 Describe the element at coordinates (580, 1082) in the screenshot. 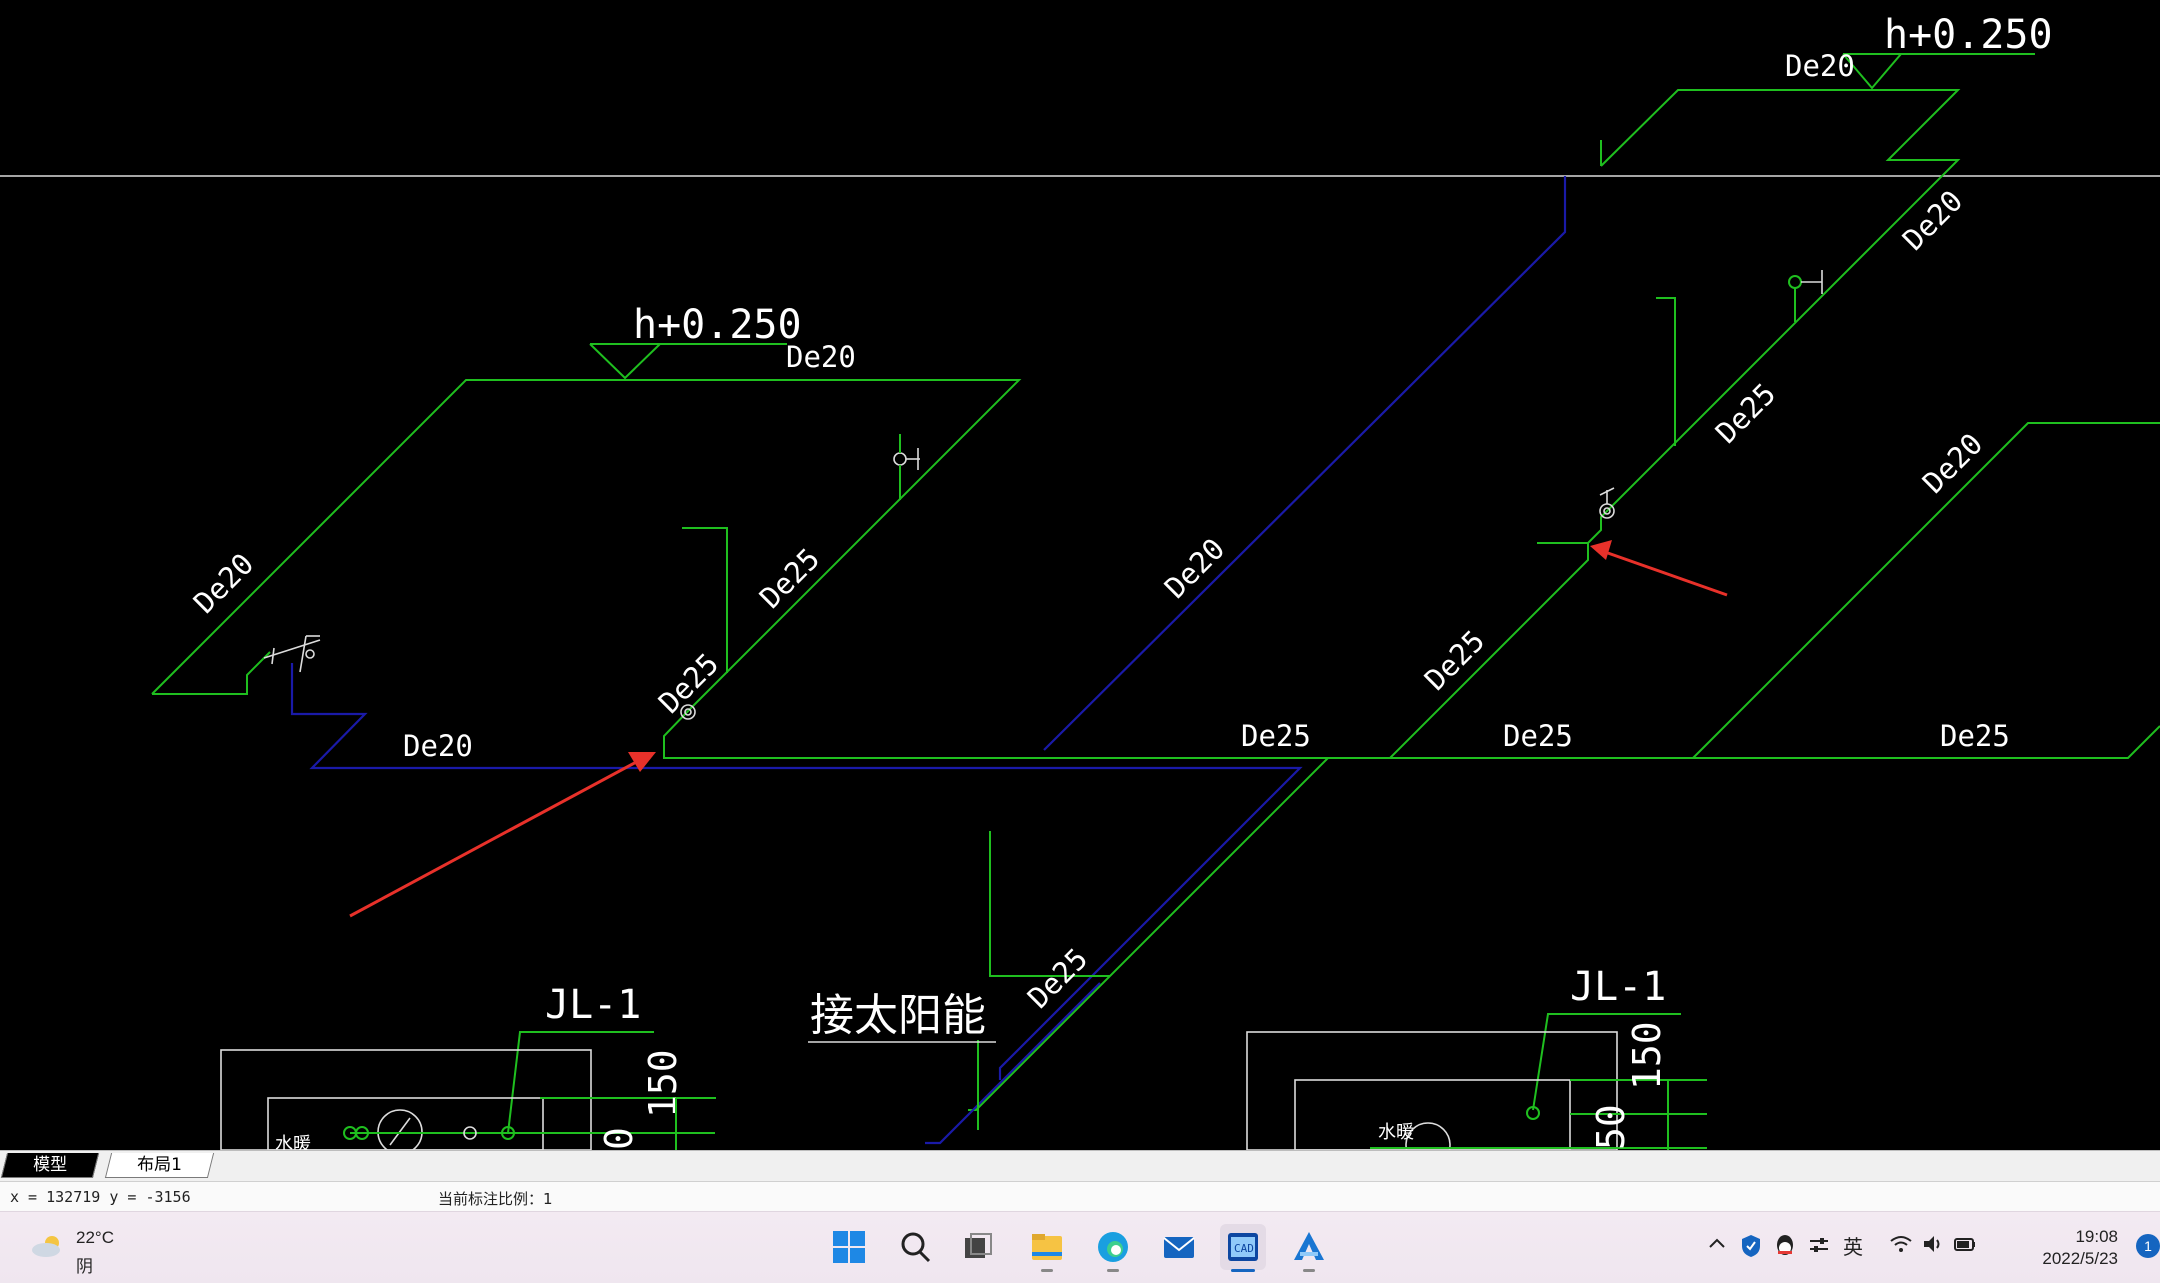

I see `pipe-jl1-left` at that location.